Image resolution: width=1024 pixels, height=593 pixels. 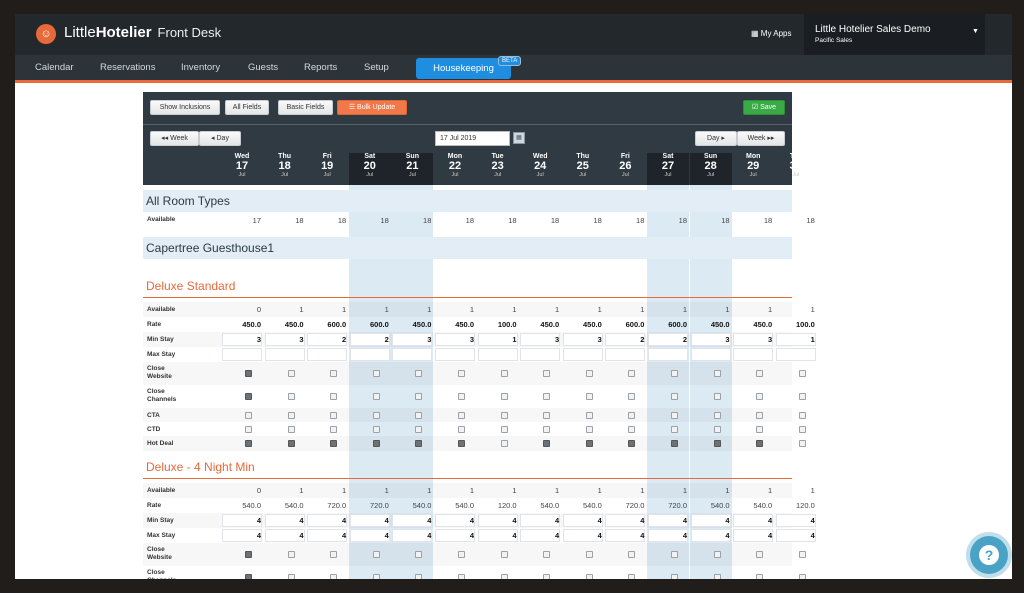 What do you see at coordinates (761, 138) in the screenshot?
I see `next-week-button: Week ▸▸` at bounding box center [761, 138].